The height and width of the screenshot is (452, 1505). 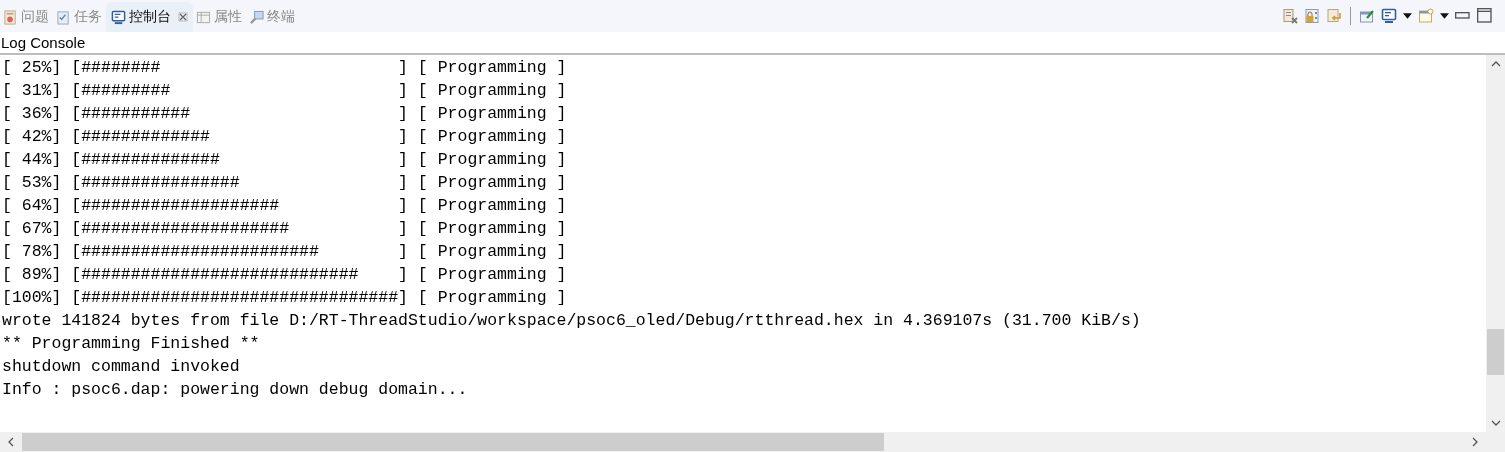 What do you see at coordinates (285, 298) in the screenshot?
I see `console-line: [100%] [################################] [ Programming ]` at bounding box center [285, 298].